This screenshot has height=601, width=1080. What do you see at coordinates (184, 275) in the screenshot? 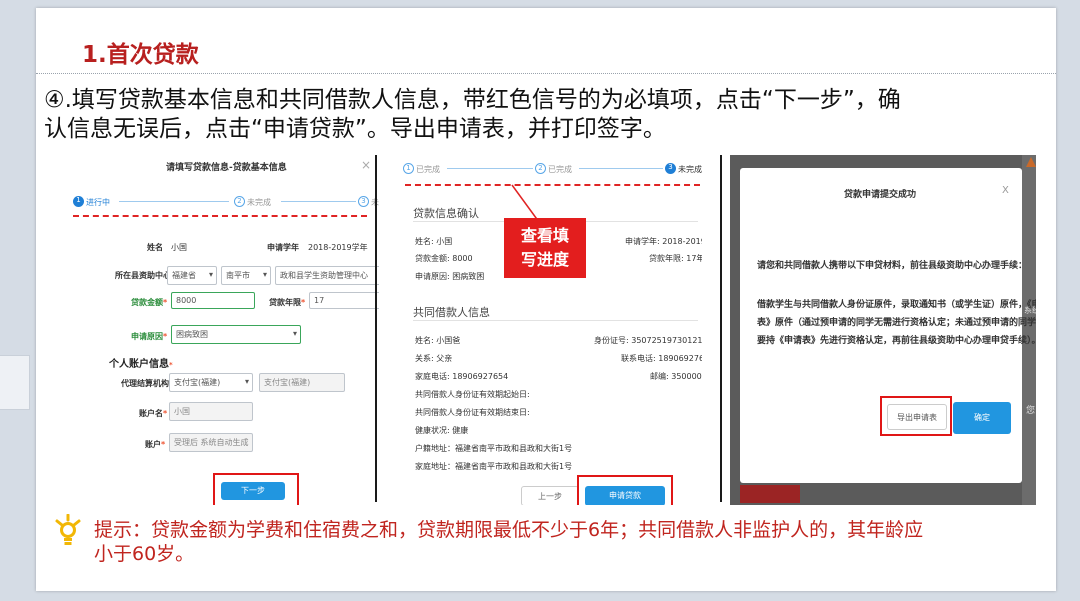
I see `province-value: 福建省` at bounding box center [184, 275].